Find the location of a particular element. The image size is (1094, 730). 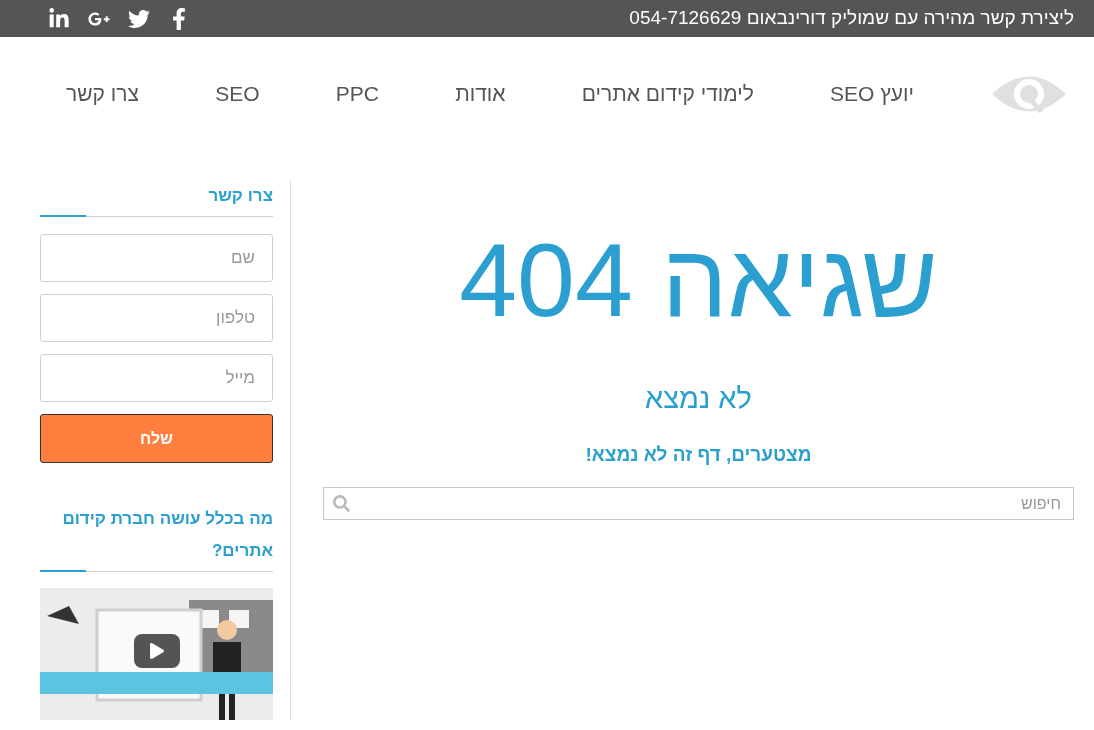

nav-link: אודות is located at coordinates (480, 93).